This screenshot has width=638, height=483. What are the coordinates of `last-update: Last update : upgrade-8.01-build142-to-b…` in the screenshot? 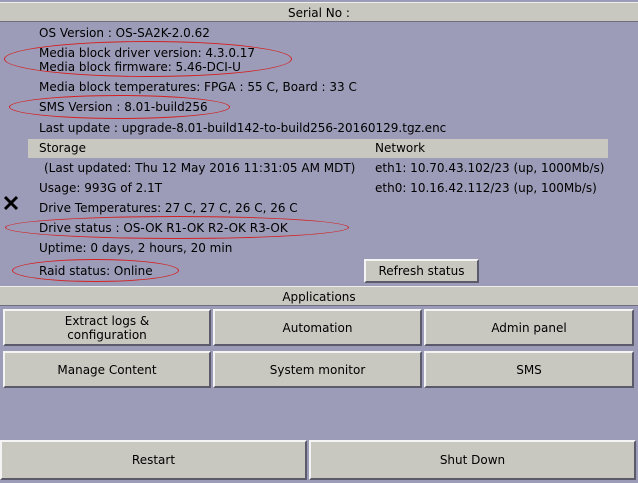 It's located at (243, 128).